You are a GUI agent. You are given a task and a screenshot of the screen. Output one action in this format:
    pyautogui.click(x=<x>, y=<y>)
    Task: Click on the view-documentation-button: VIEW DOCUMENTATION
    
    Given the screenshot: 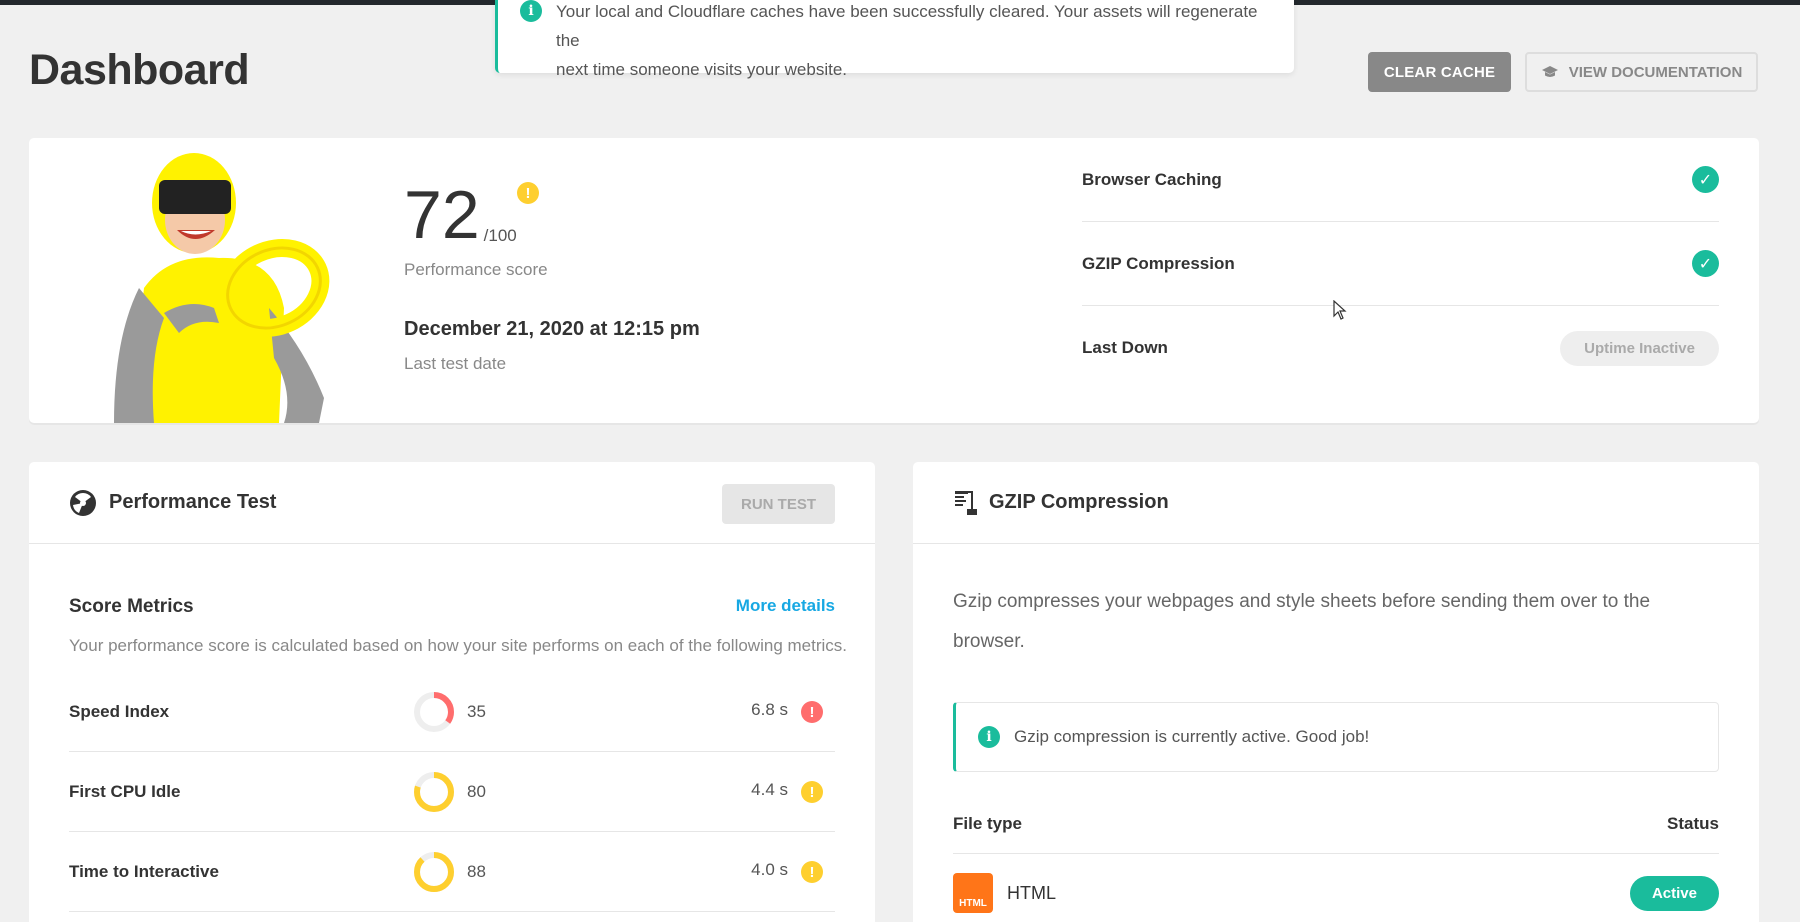 What is the action you would take?
    pyautogui.click(x=1641, y=72)
    